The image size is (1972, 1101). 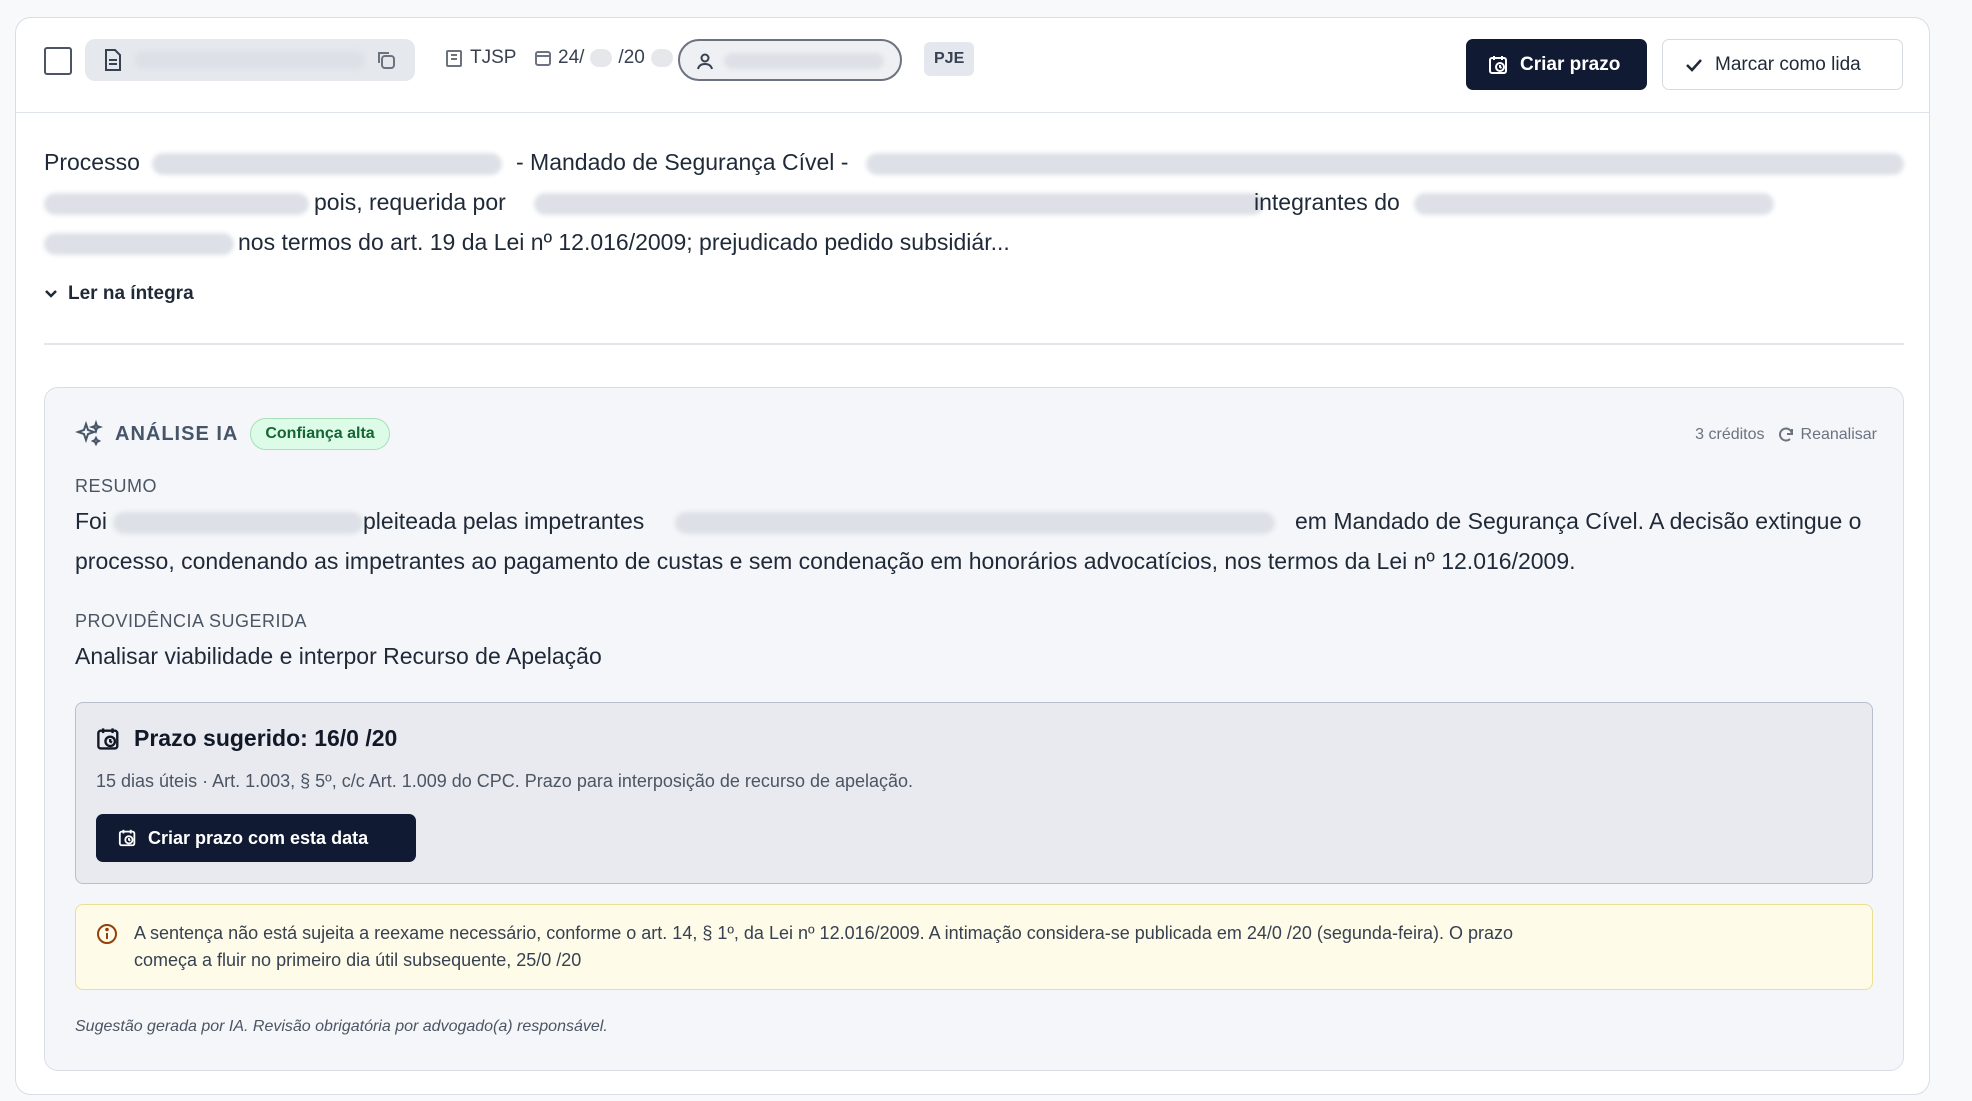 What do you see at coordinates (1730, 434) in the screenshot?
I see `credits-label: 3 créditos` at bounding box center [1730, 434].